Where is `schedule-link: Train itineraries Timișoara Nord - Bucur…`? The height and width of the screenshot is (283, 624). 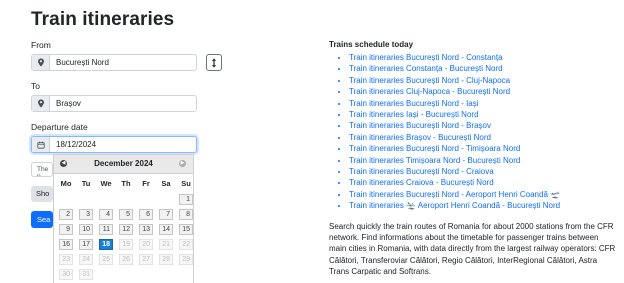
schedule-link: Train itineraries Timișoara Nord - Bucur… is located at coordinates (484, 160).